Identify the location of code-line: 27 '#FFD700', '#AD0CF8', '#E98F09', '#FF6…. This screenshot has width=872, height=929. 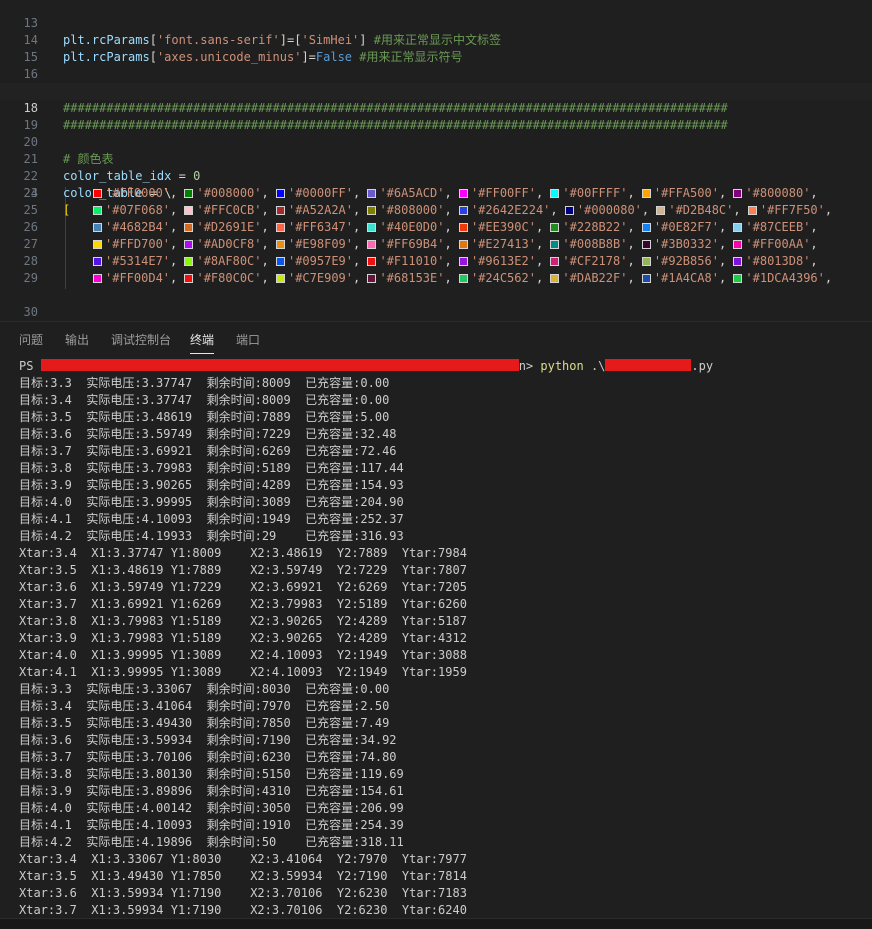
(436, 244).